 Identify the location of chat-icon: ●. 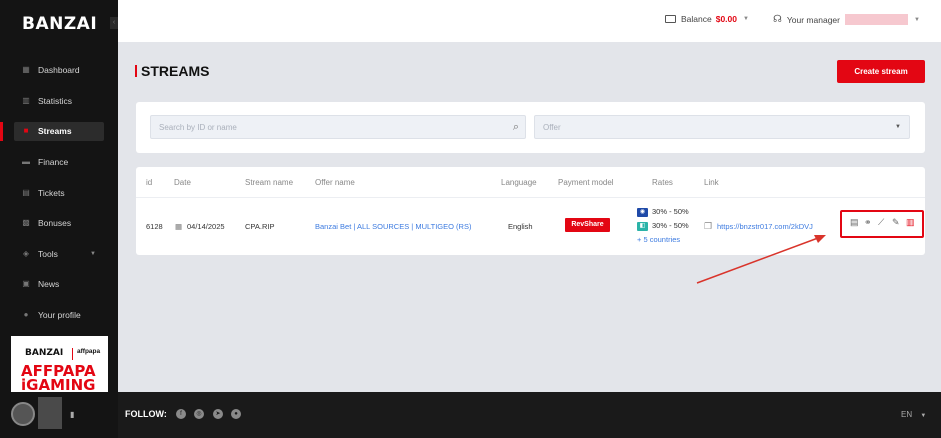
(236, 414).